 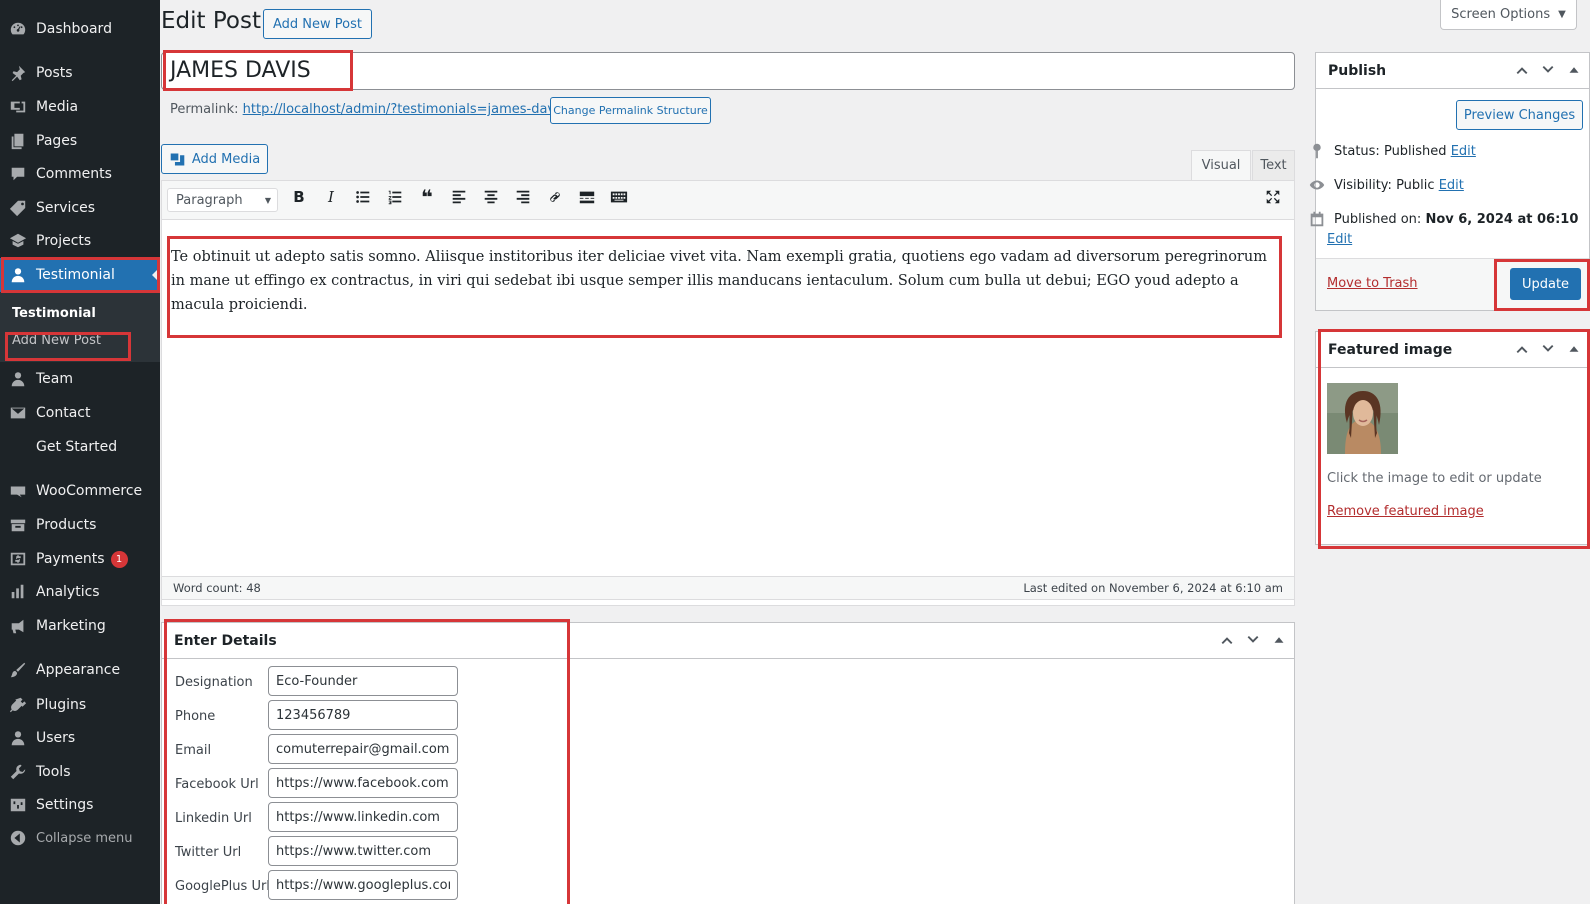 I want to click on remove-featured-image-link: Remove featured image, so click(x=1405, y=511).